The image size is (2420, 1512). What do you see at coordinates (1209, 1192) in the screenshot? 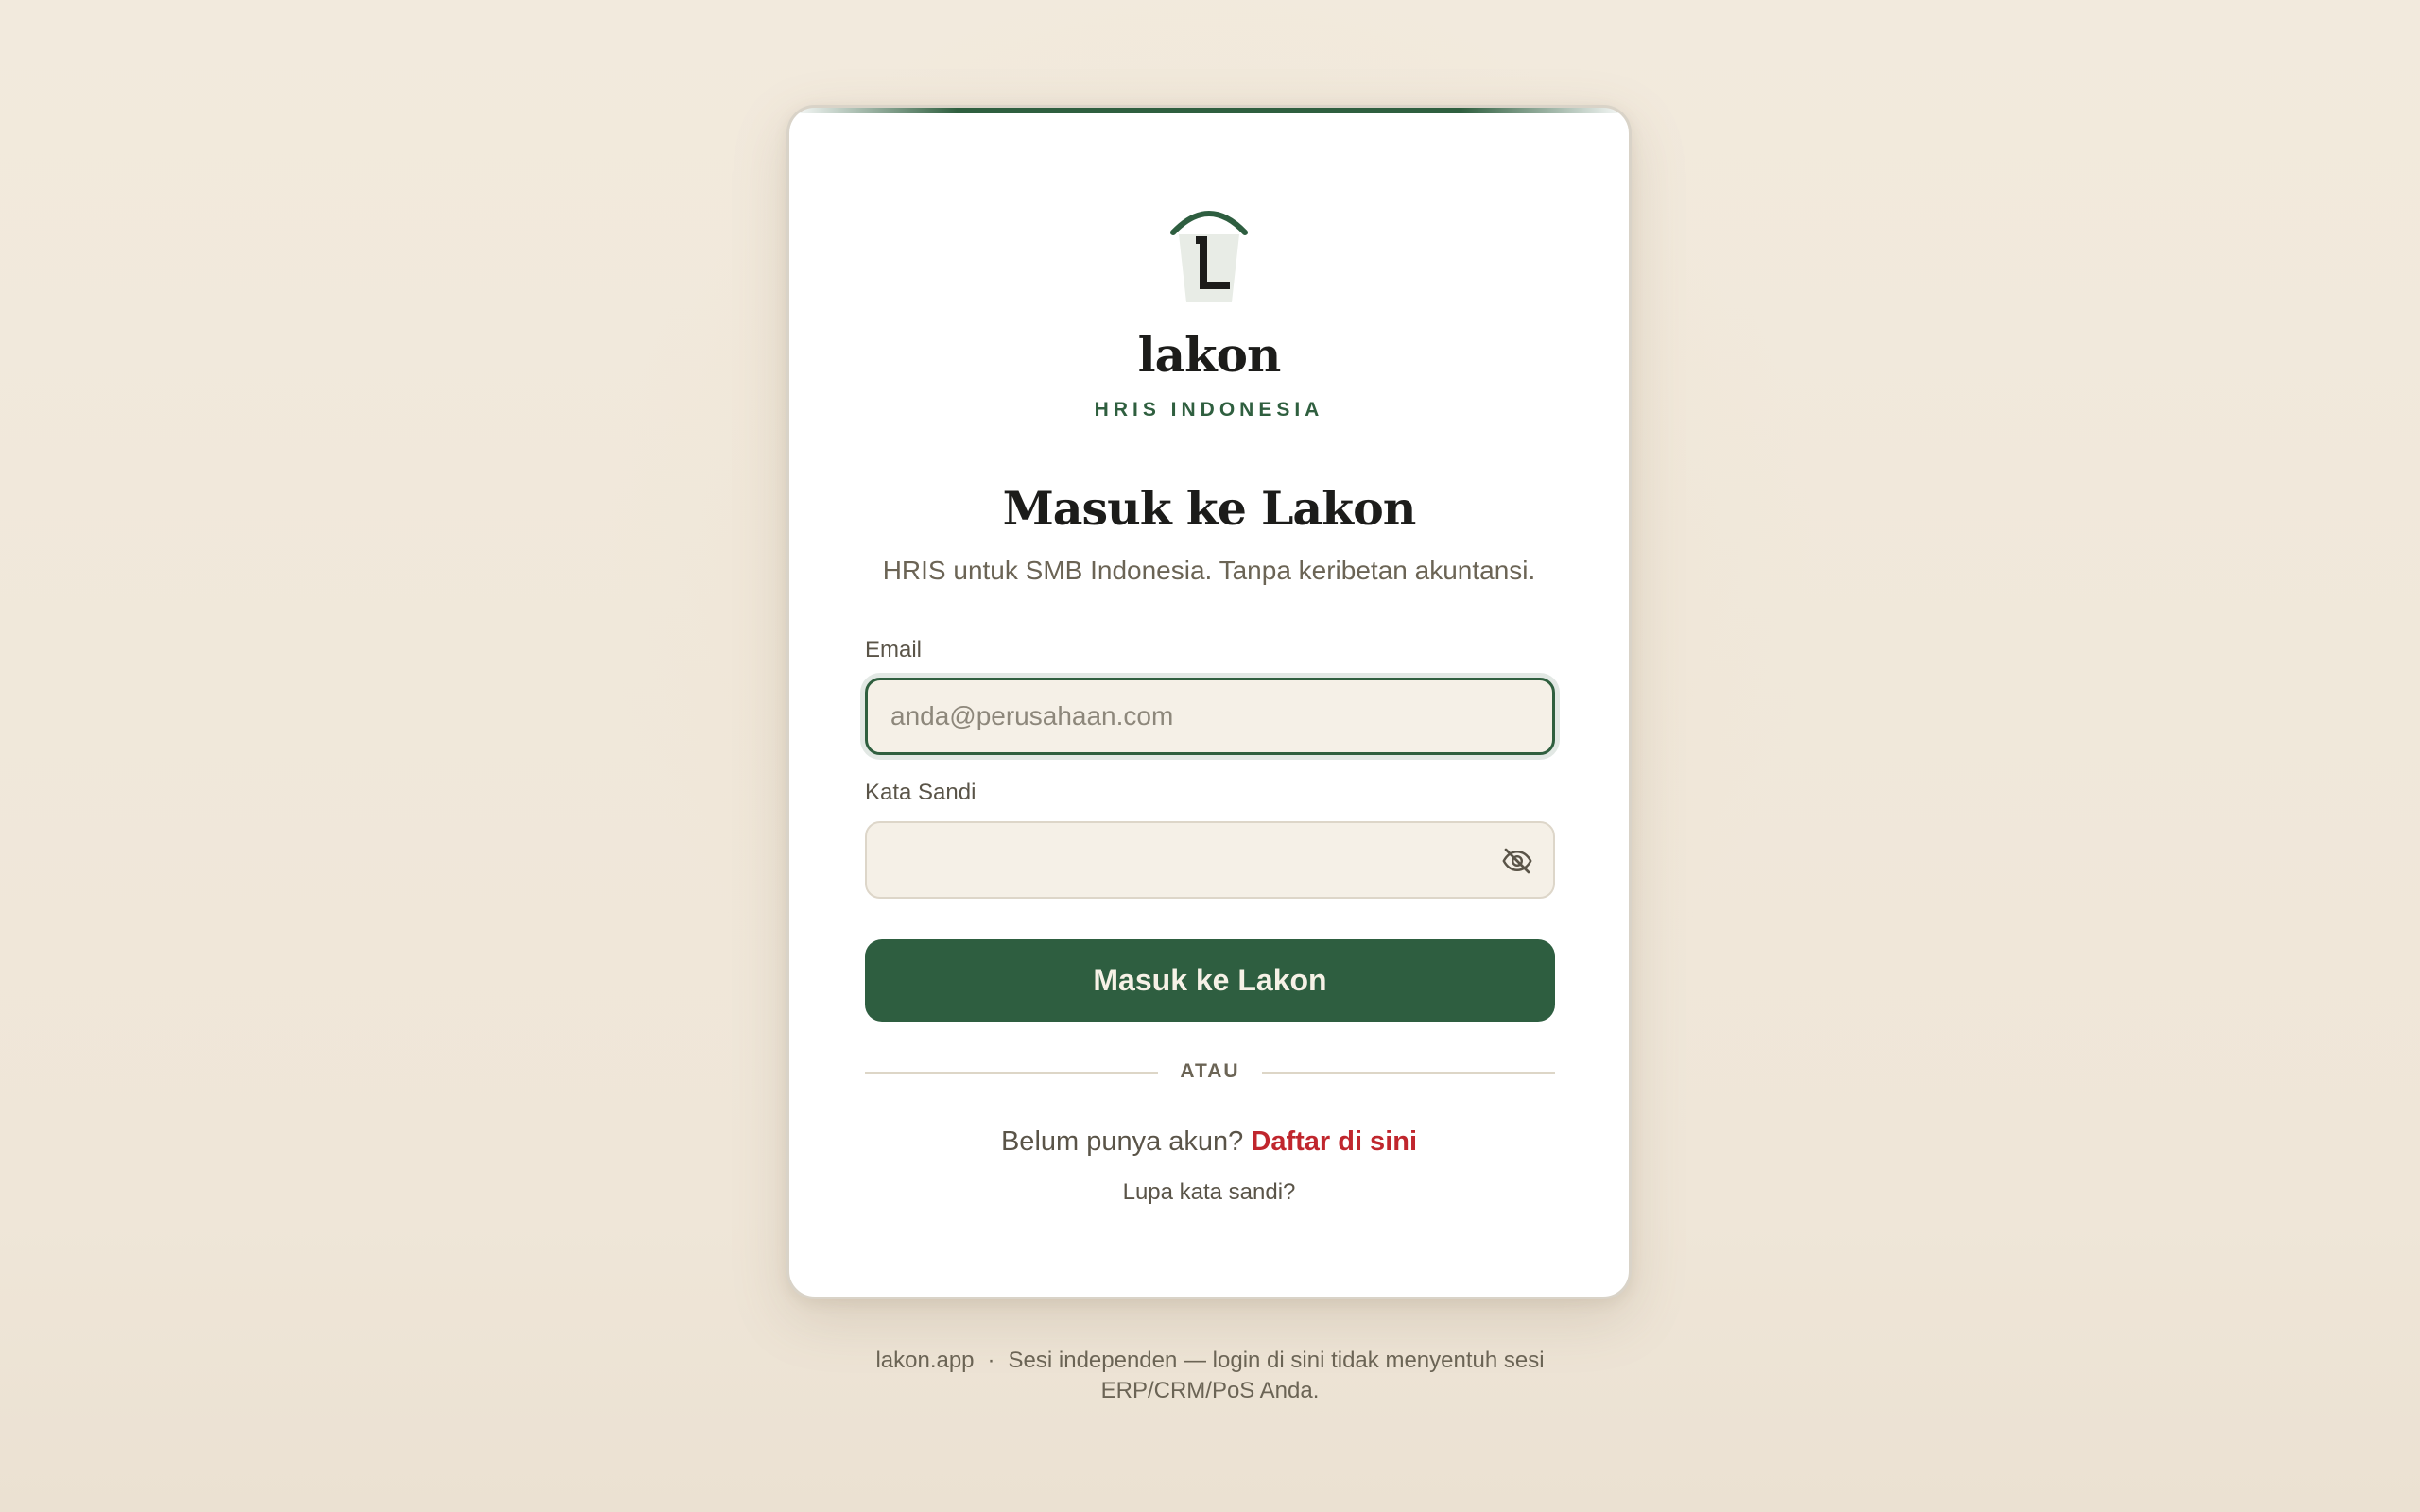
I see `forgot-password-link: Lupa kata sandi?` at bounding box center [1209, 1192].